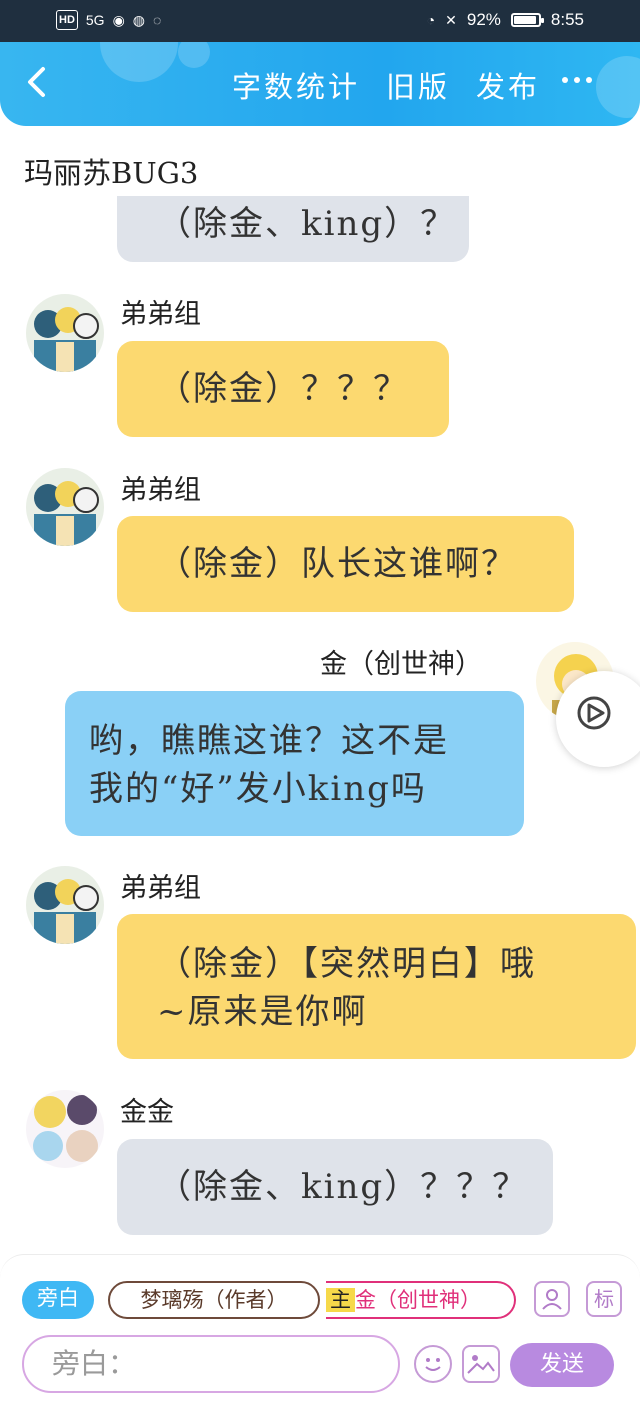  Describe the element at coordinates (269, 741) in the screenshot. I see `message-text-line: 哟，瞧瞧这谁？这不是` at that location.